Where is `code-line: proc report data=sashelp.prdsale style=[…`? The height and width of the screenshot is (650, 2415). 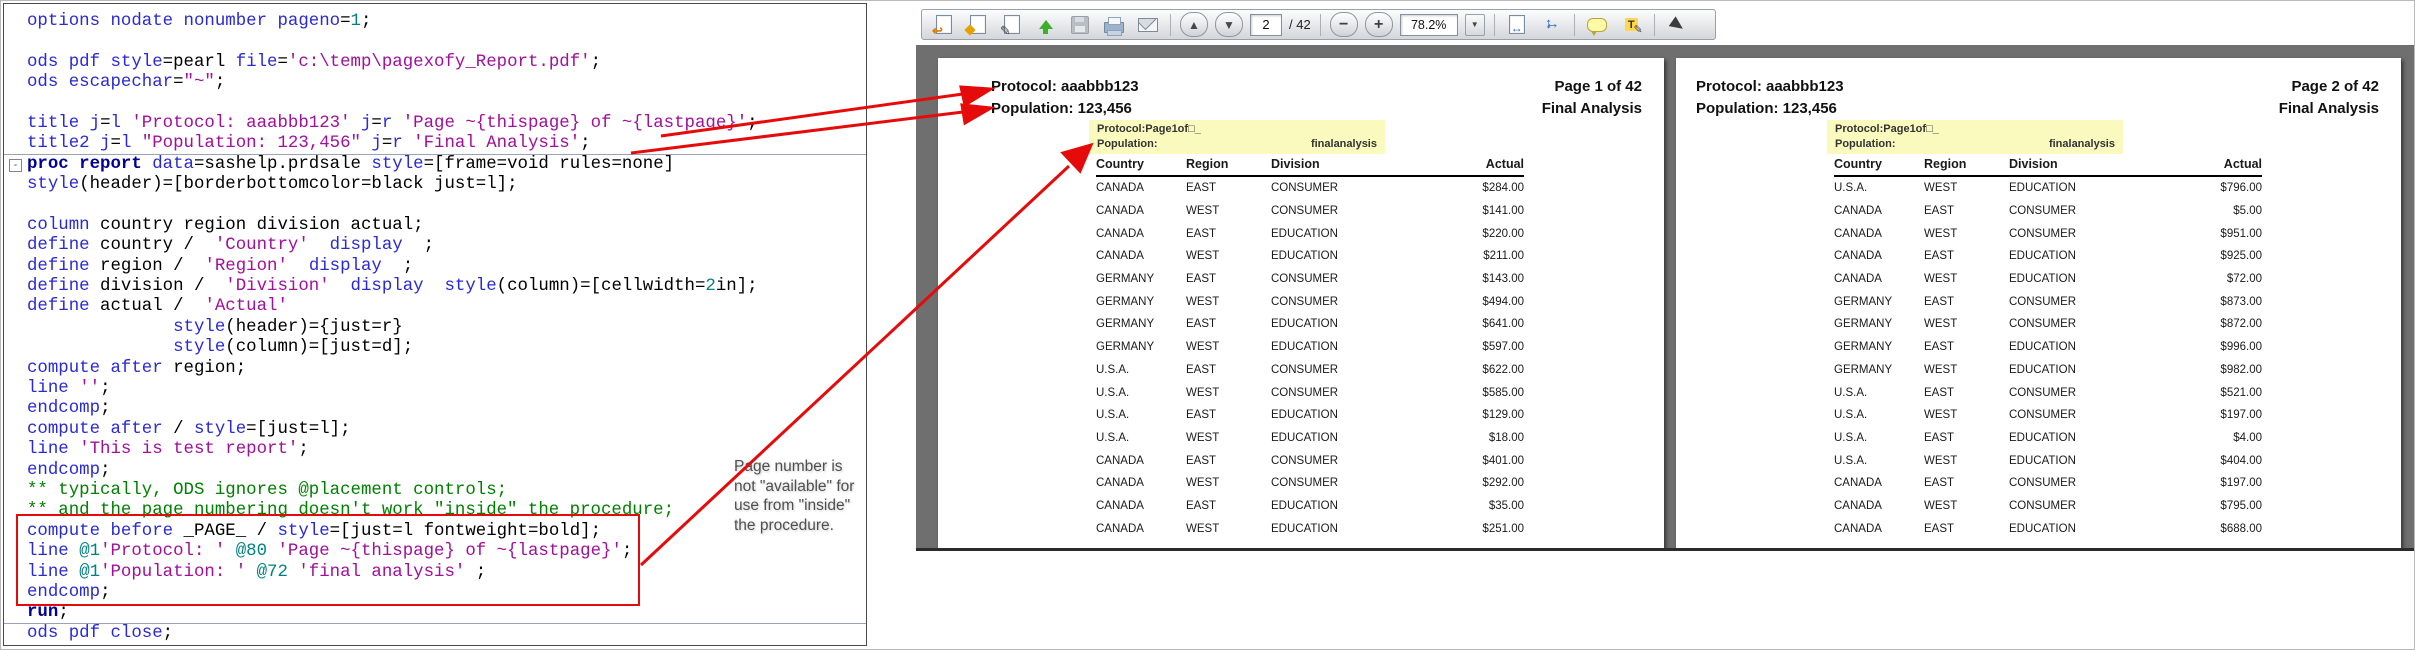
code-line: proc report data=sashelp.prdsale style=[… is located at coordinates (435, 165).